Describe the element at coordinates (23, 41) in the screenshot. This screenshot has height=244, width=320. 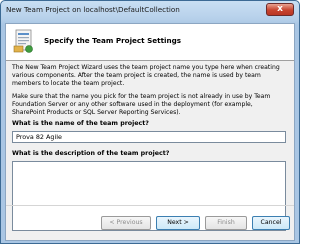
I see `wizard-icon` at that location.